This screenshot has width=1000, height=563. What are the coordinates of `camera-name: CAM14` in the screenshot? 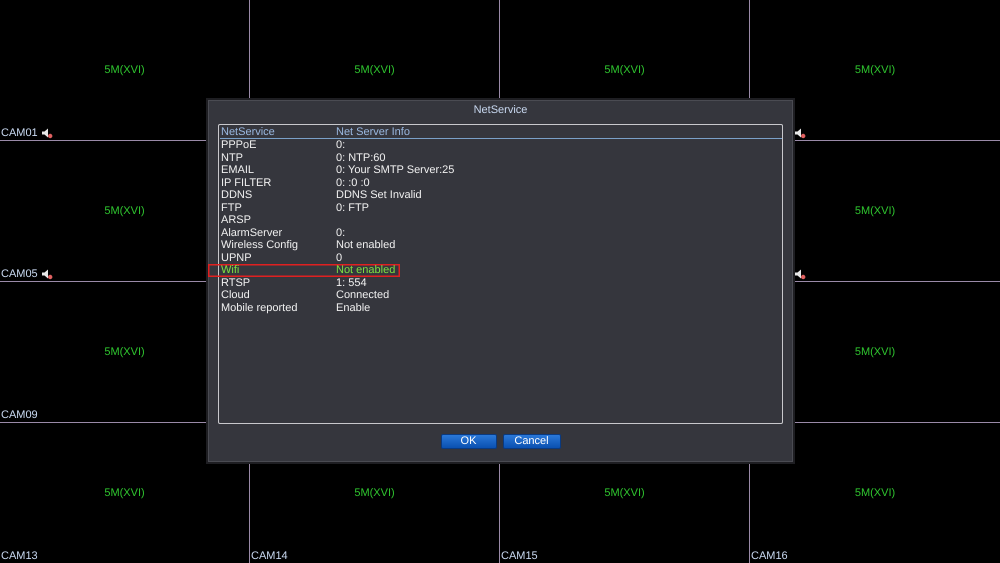 It's located at (269, 556).